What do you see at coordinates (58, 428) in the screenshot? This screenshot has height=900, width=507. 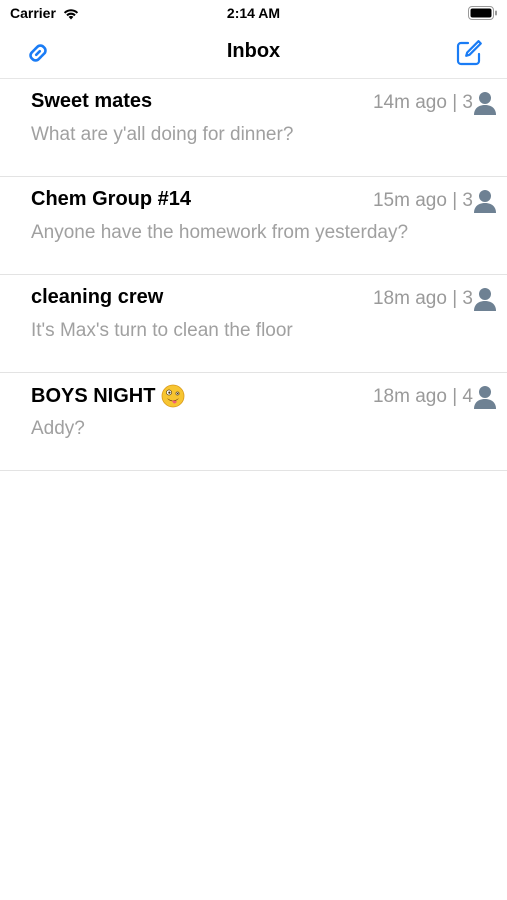 I see `thread-preview: Addy?` at bounding box center [58, 428].